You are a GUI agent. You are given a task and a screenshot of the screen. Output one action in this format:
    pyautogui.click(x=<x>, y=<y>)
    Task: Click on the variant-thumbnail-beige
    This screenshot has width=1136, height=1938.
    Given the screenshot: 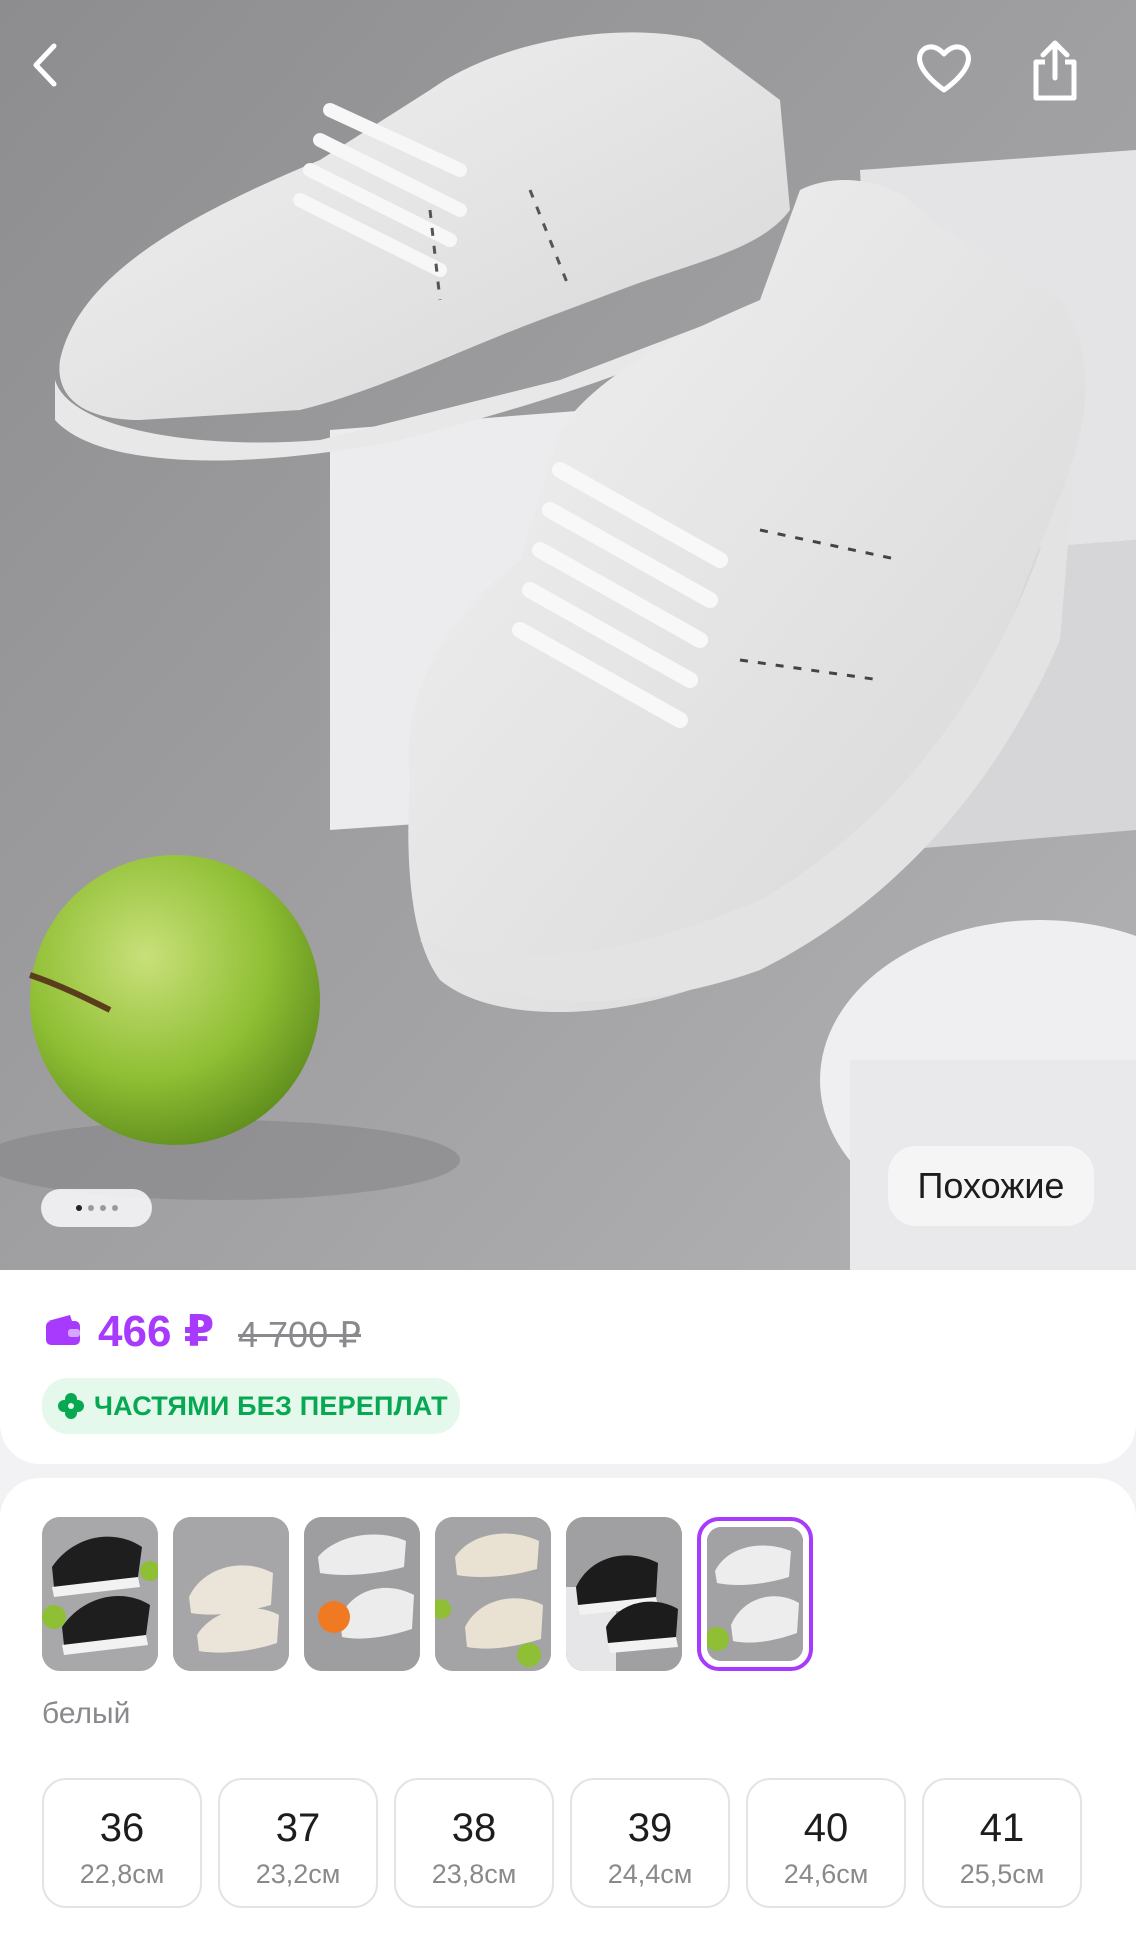 What is the action you would take?
    pyautogui.click(x=231, y=1594)
    